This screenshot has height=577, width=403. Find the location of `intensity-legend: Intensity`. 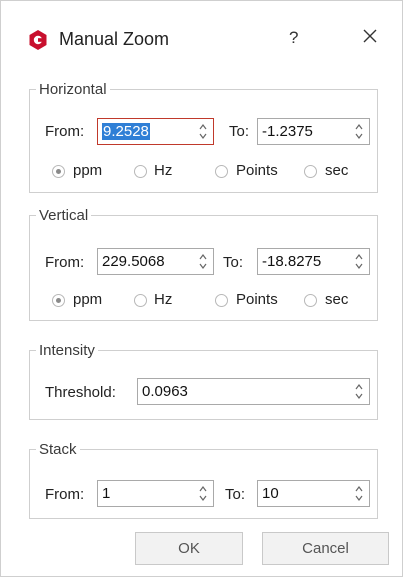

intensity-legend: Intensity is located at coordinates (67, 350).